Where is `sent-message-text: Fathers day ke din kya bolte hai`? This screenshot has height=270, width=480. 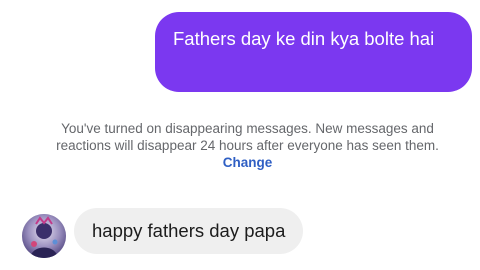
sent-message-text: Fathers day ke din kya bolte hai is located at coordinates (304, 38).